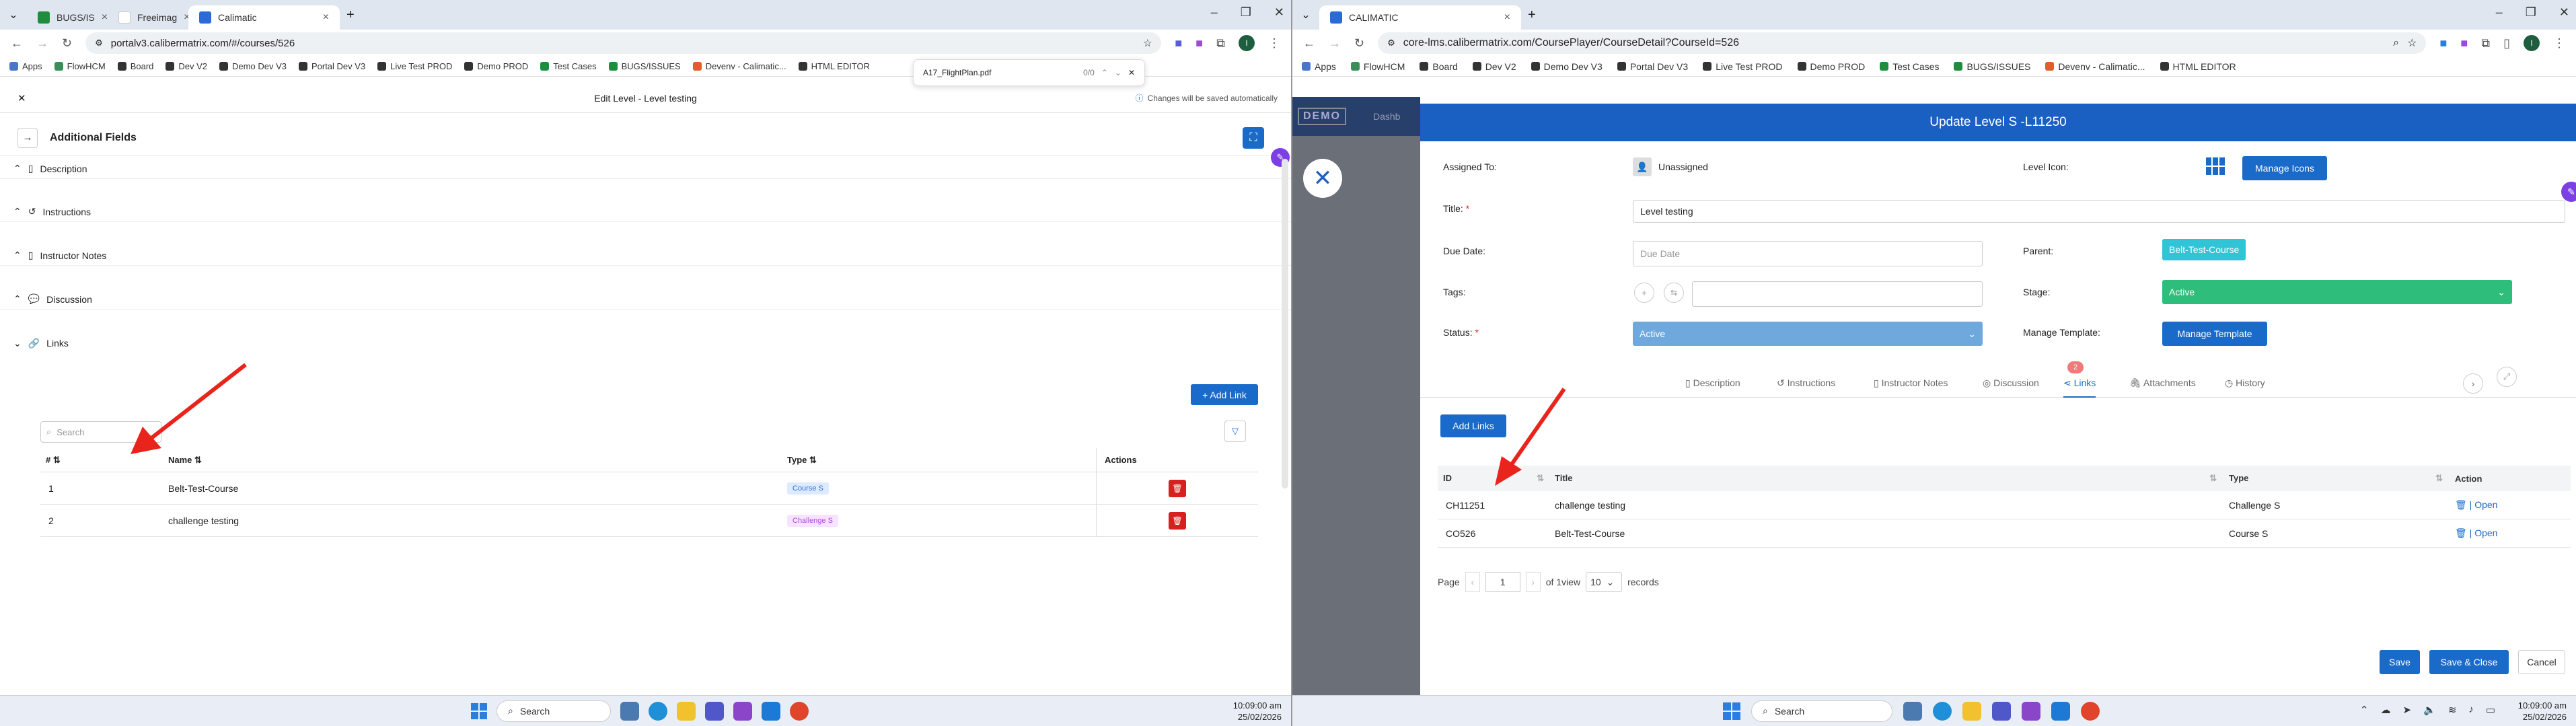 The width and height of the screenshot is (2576, 726). I want to click on title-input: Level testing, so click(2099, 211).